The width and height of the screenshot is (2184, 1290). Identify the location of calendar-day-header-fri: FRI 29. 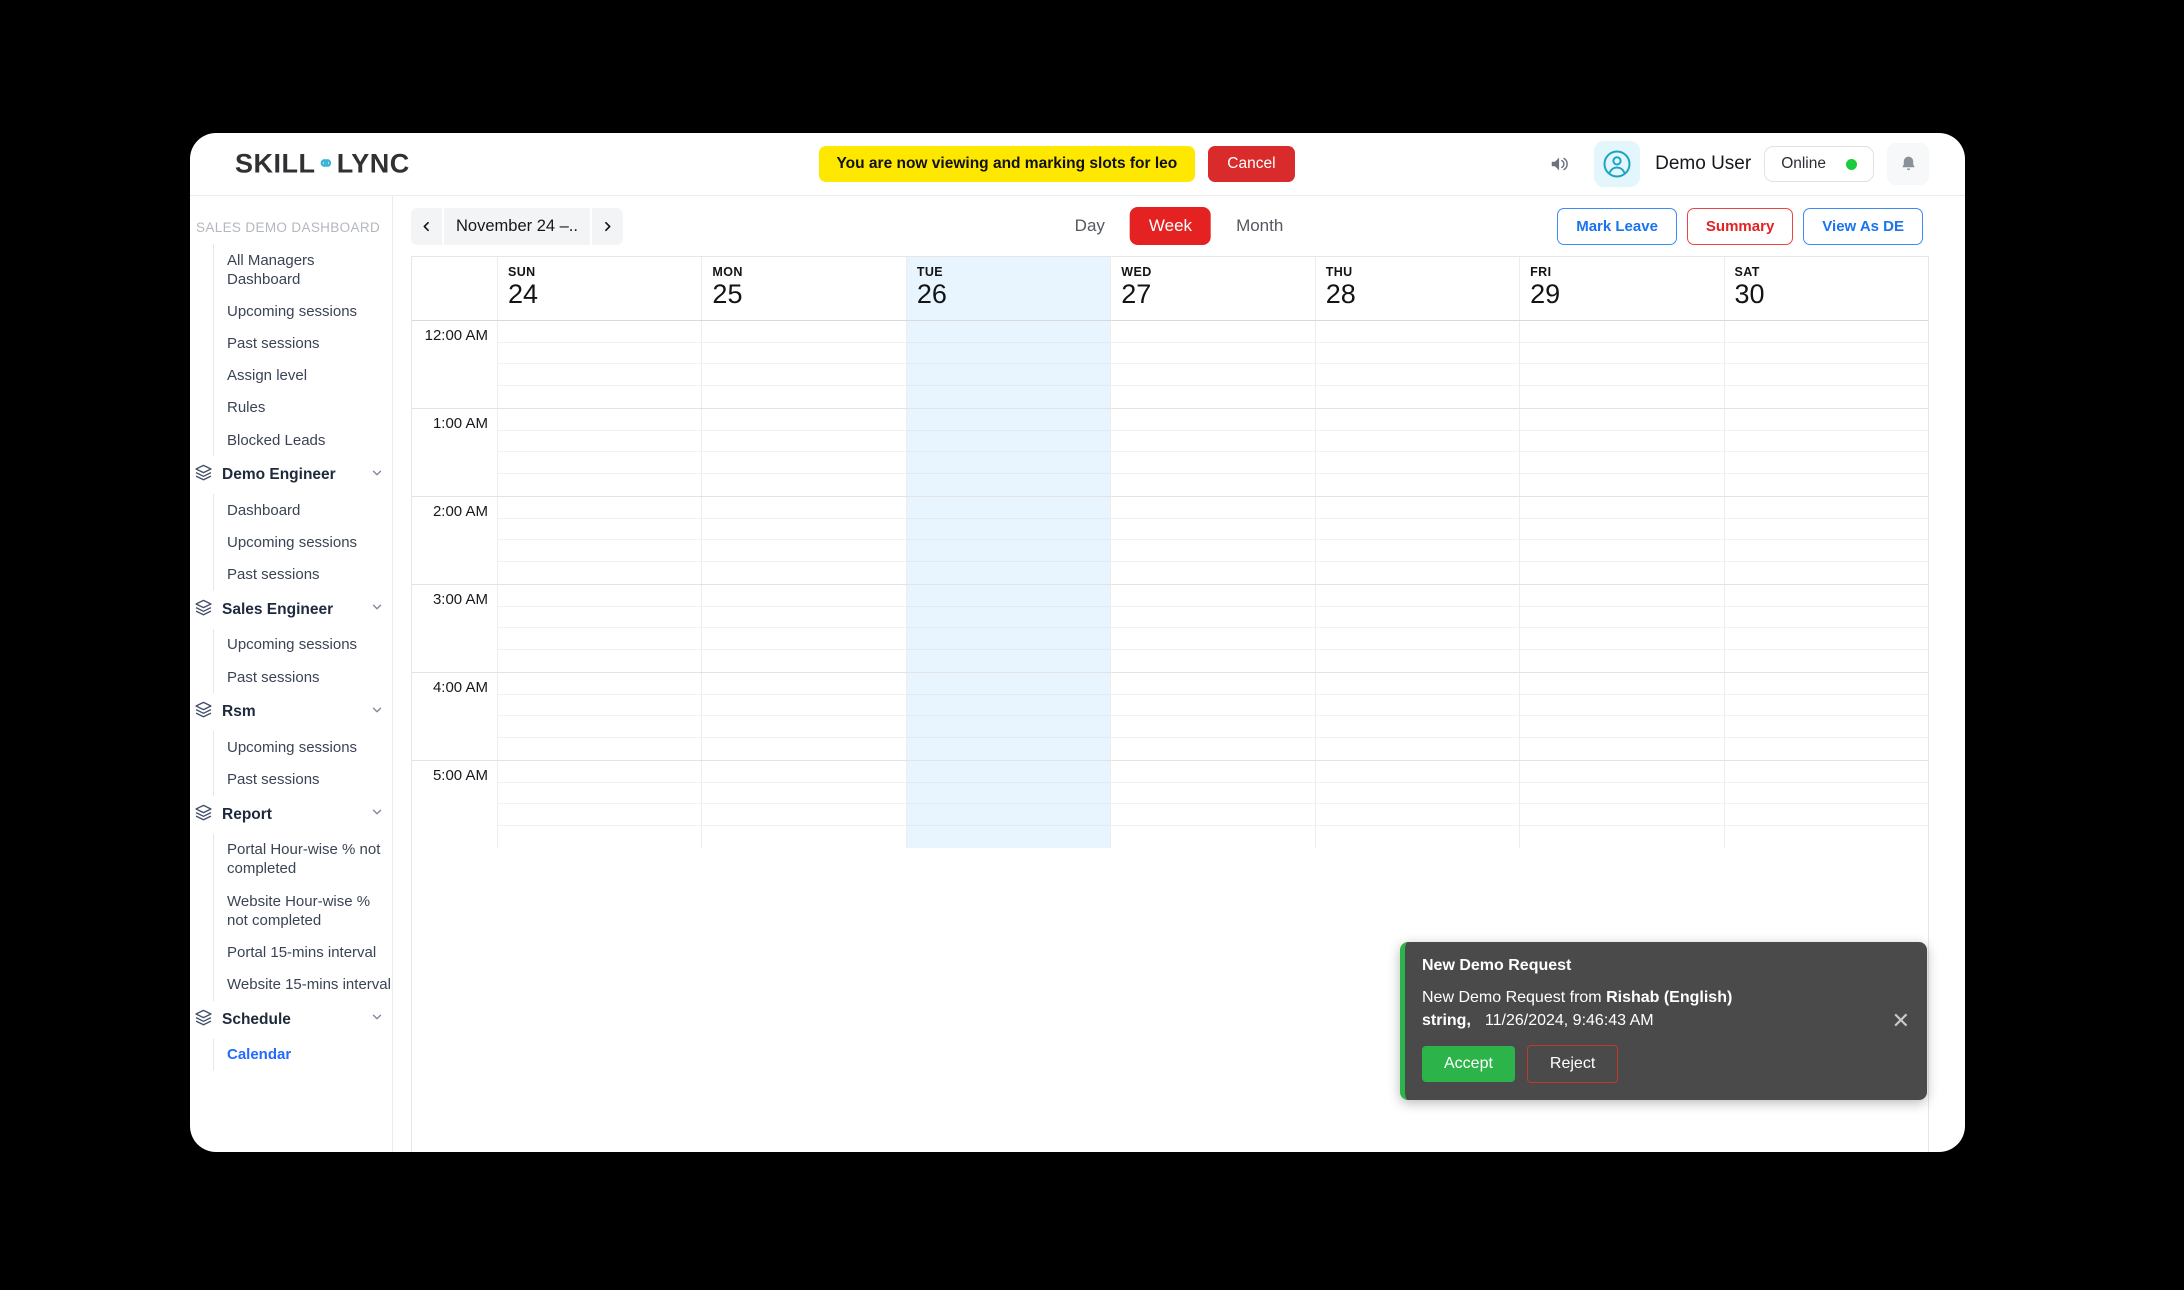
(1622, 288).